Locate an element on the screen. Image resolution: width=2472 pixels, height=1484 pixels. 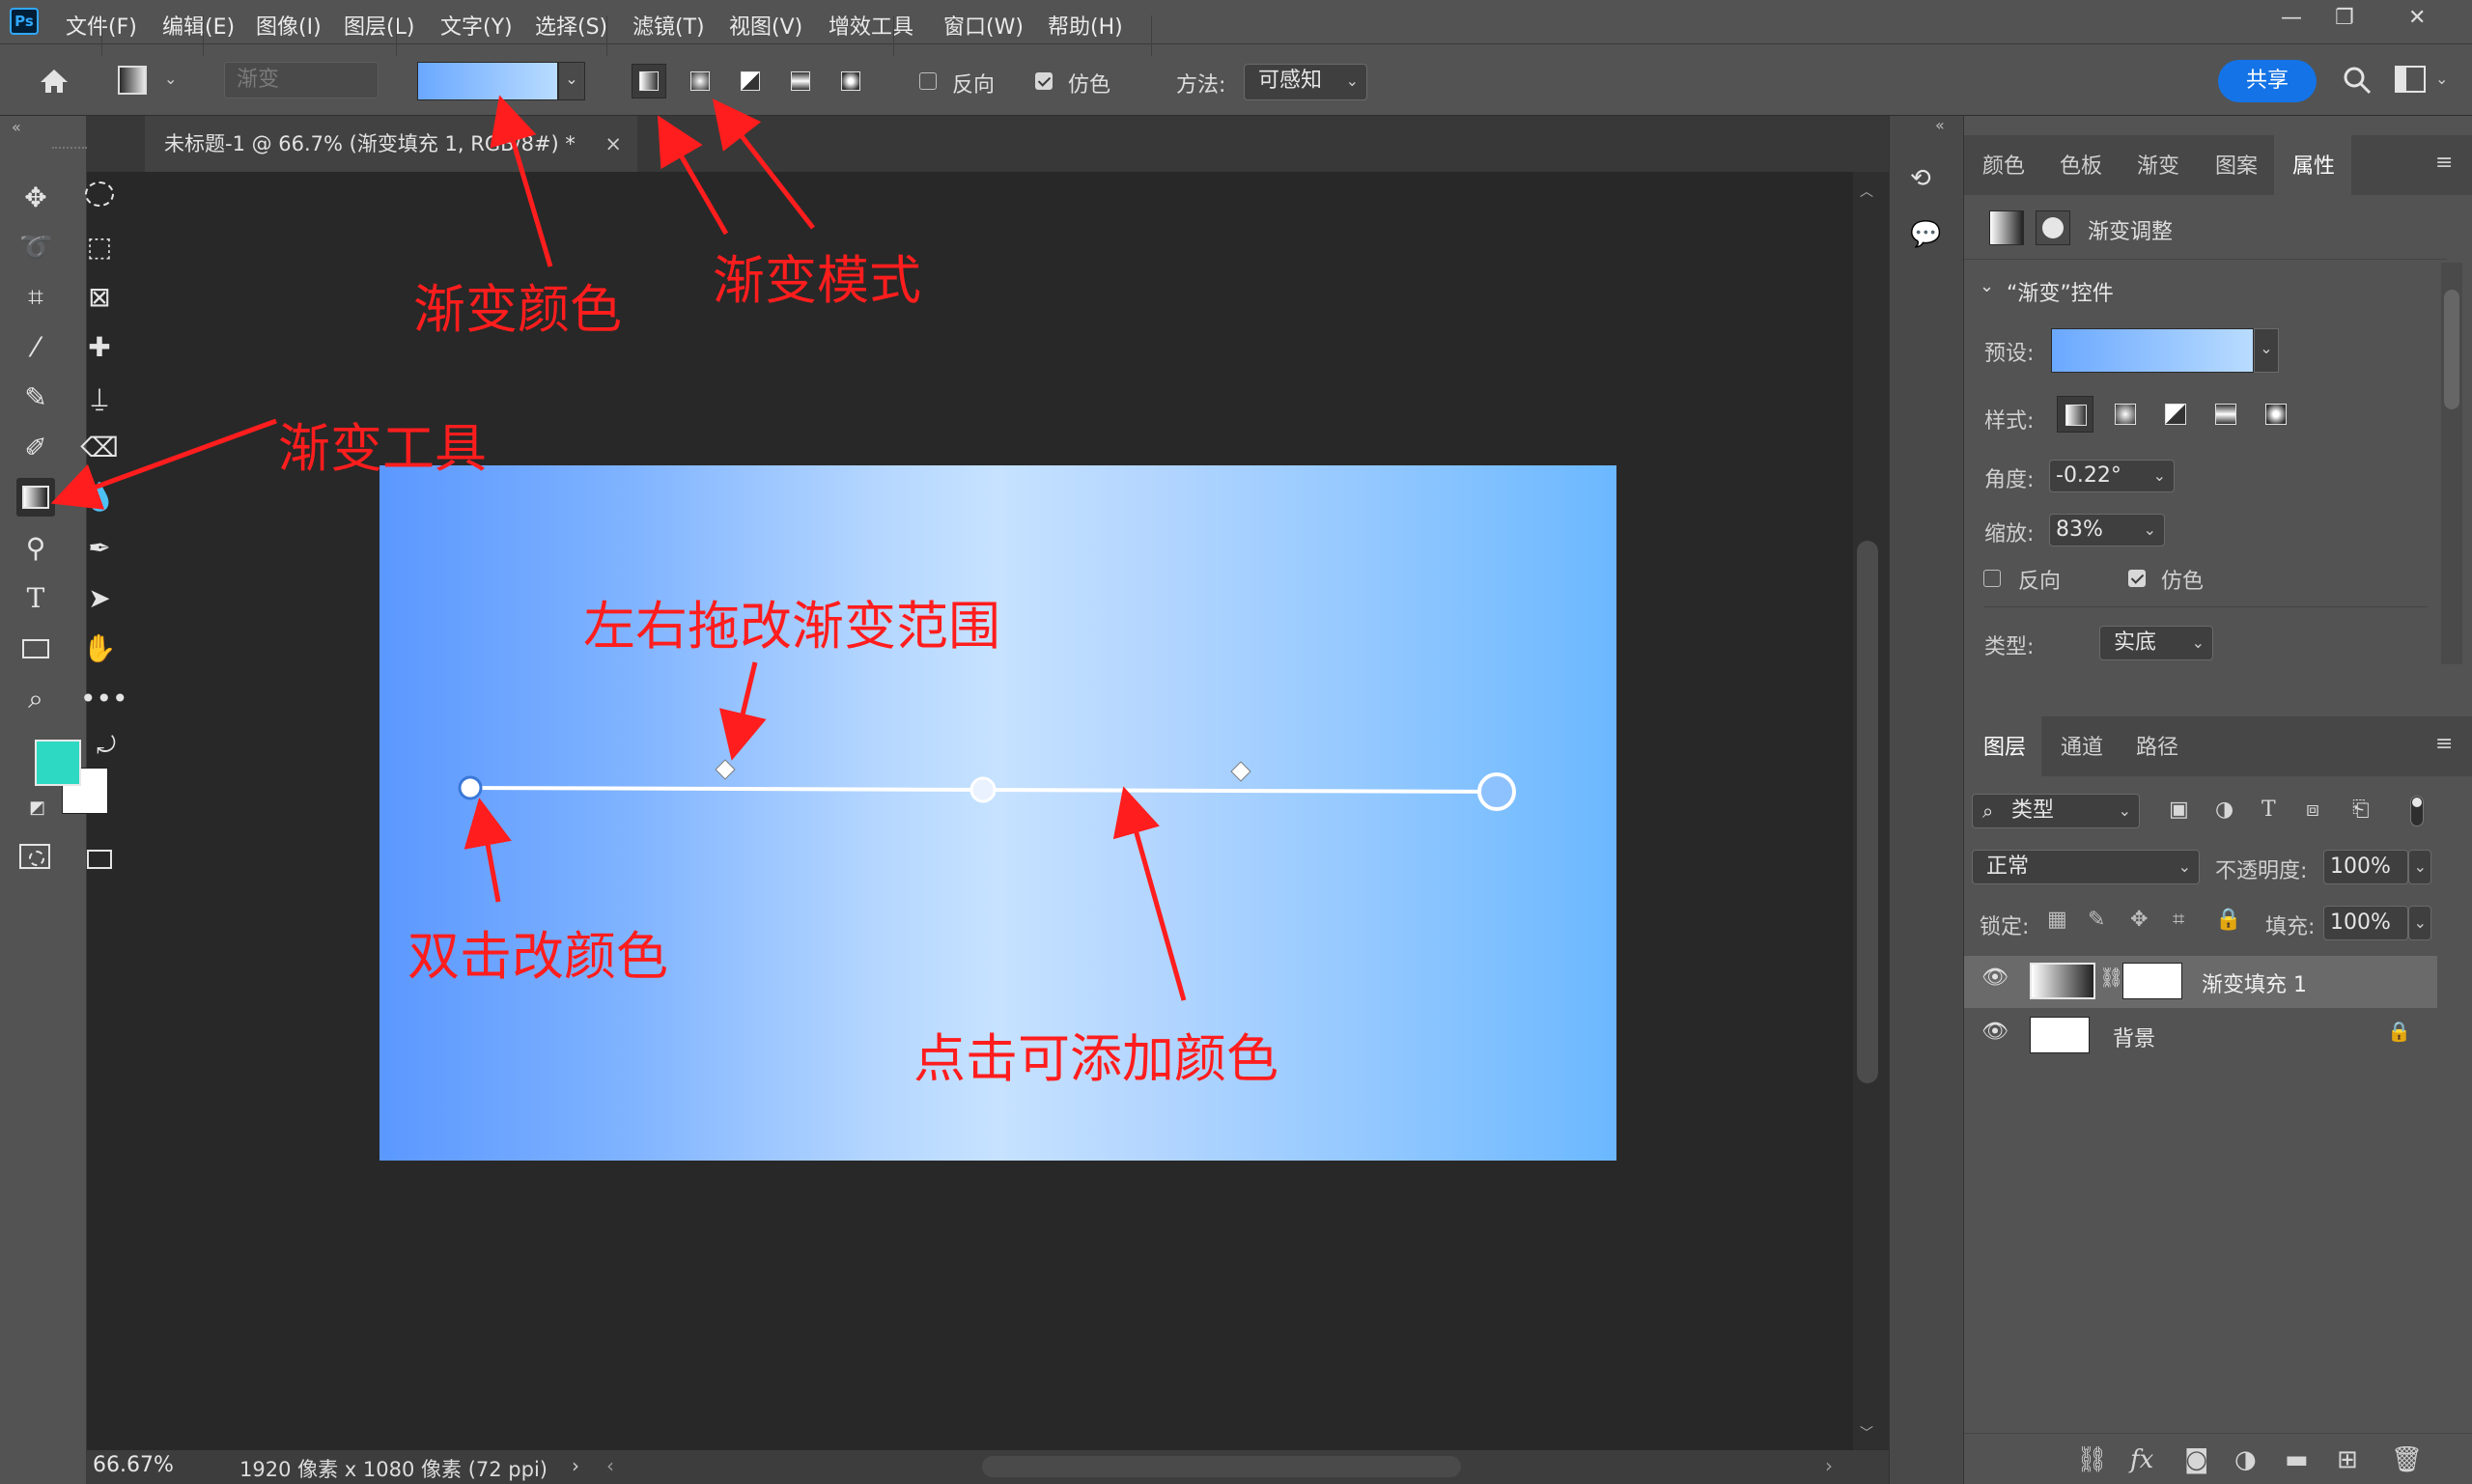
gradient-mid-stop is located at coordinates (983, 790).